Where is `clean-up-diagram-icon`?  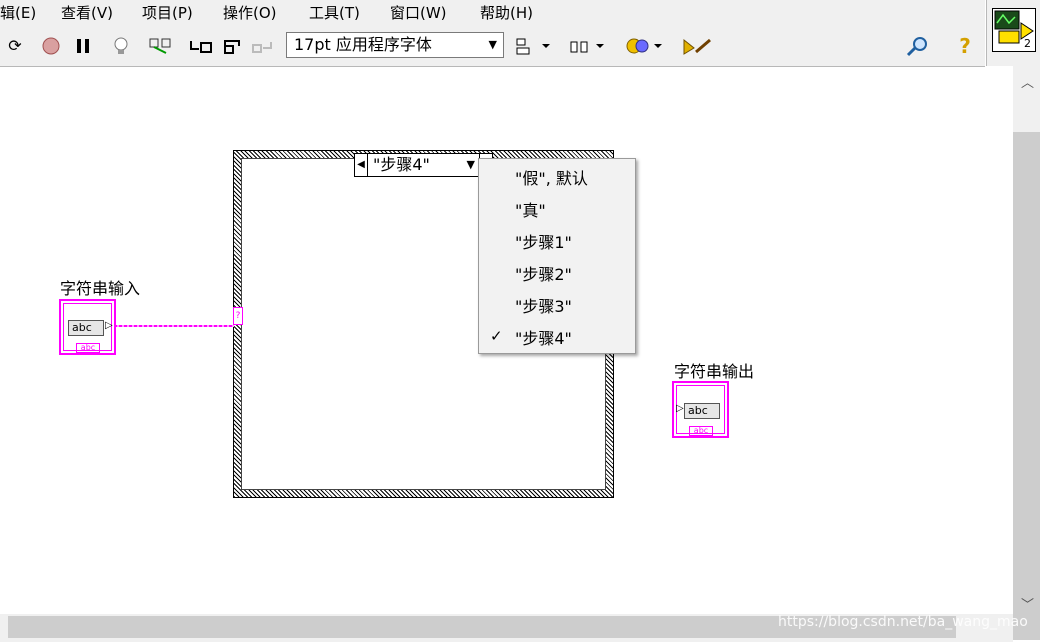
clean-up-diagram-icon is located at coordinates (697, 46).